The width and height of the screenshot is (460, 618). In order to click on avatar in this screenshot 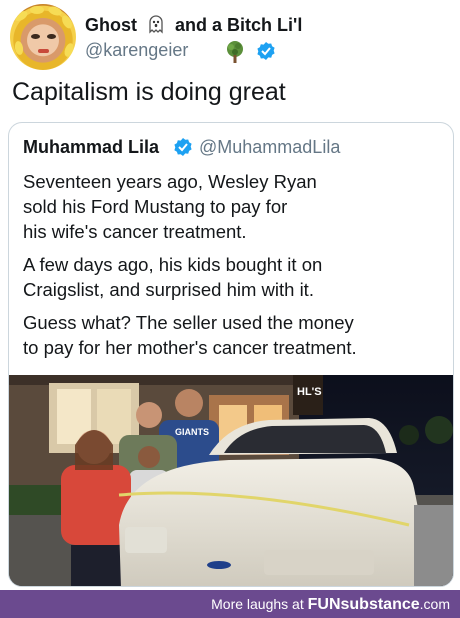, I will do `click(43, 37)`.